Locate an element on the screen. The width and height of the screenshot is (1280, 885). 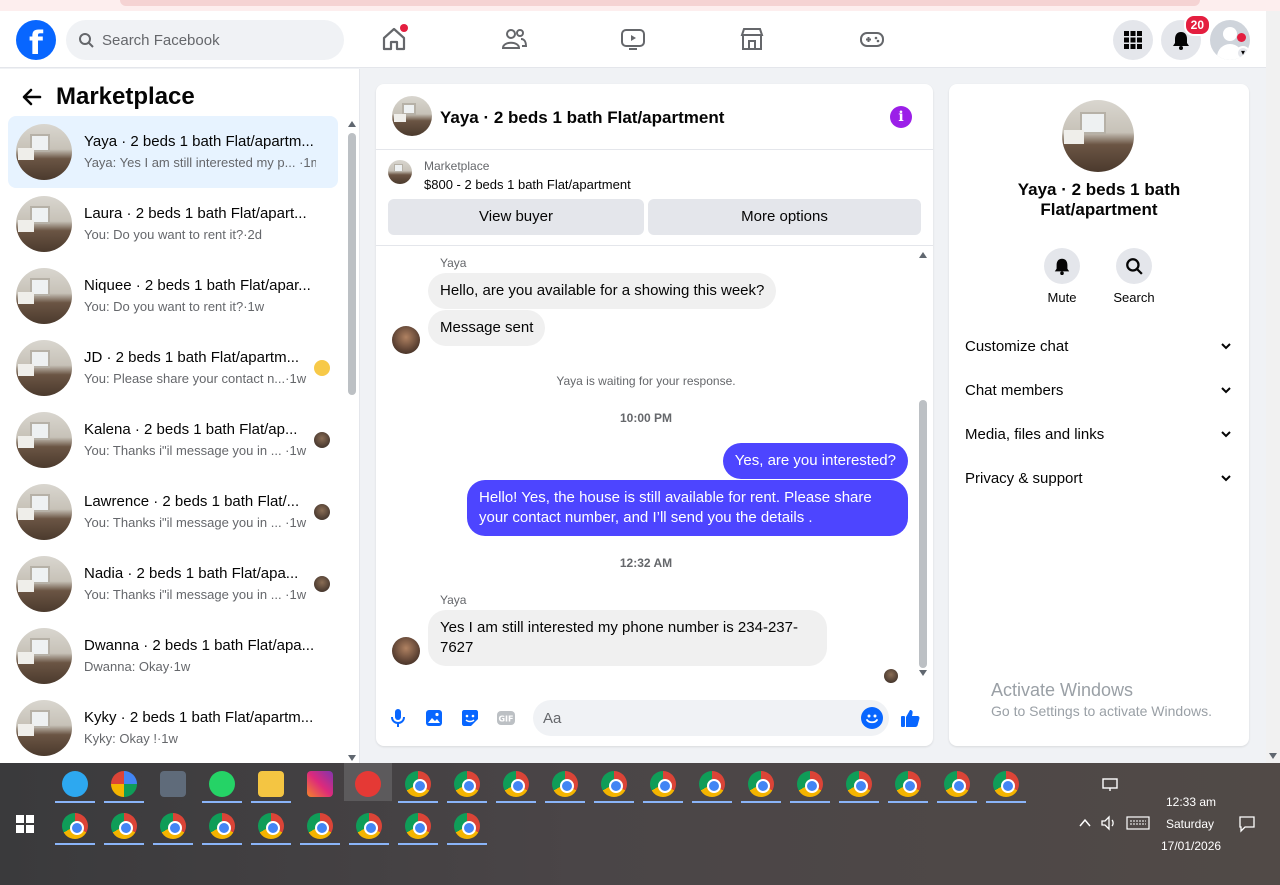
privacy-support-row: Privacy & support is located at coordinates (1099, 478).